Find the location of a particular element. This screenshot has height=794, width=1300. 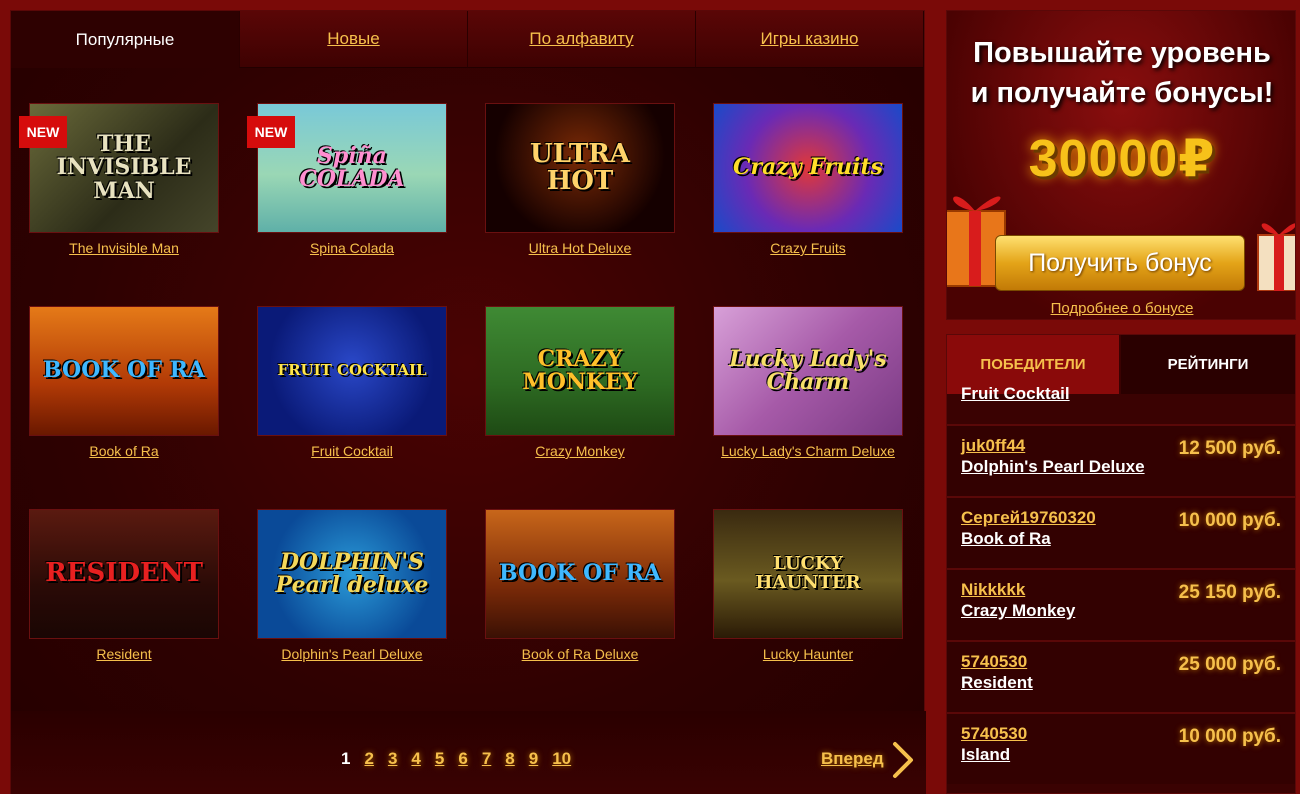

list-item: Сергей19760320 Book of Ra 10 000 руб. is located at coordinates (1121, 532).